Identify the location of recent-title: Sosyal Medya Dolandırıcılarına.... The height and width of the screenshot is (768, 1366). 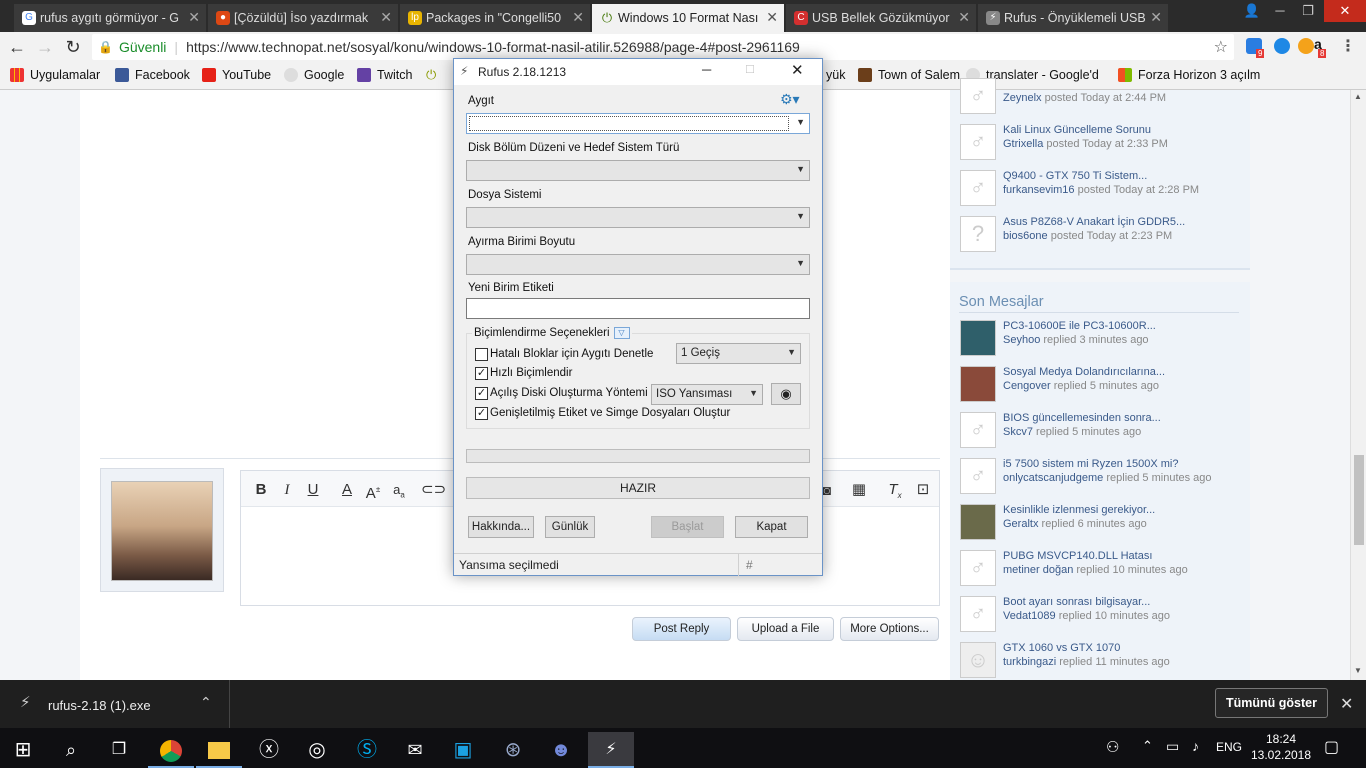
(1084, 372).